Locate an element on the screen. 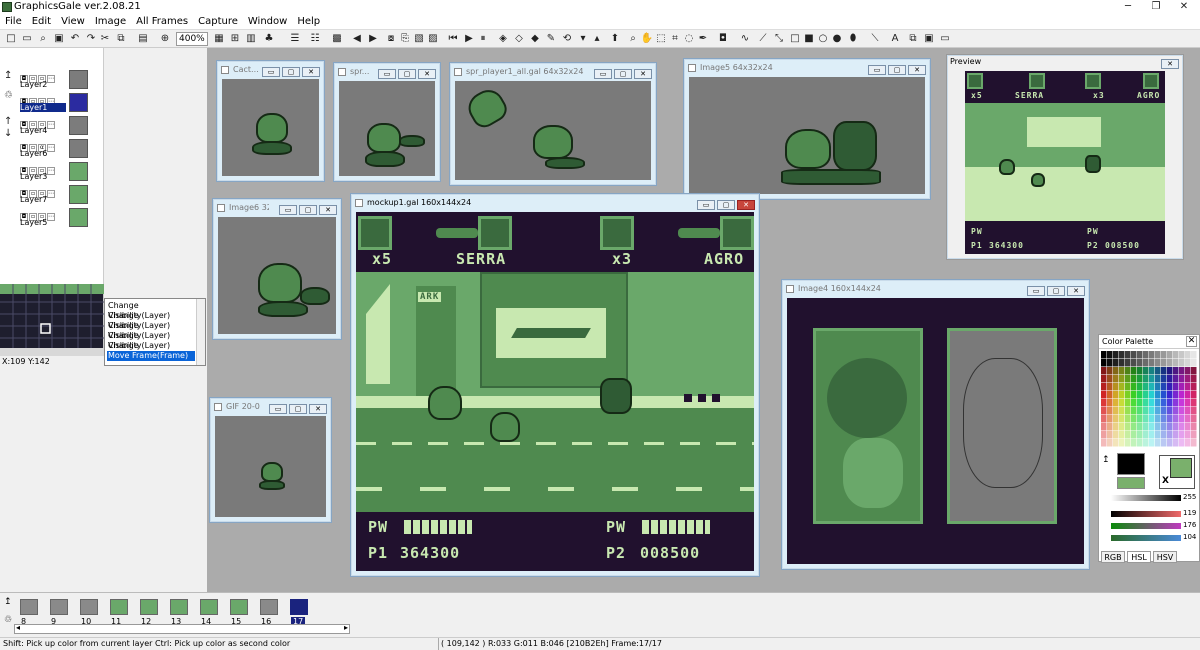 Image resolution: width=1200 pixels, height=650 pixels. tab-rgb: RGB is located at coordinates (1113, 557).